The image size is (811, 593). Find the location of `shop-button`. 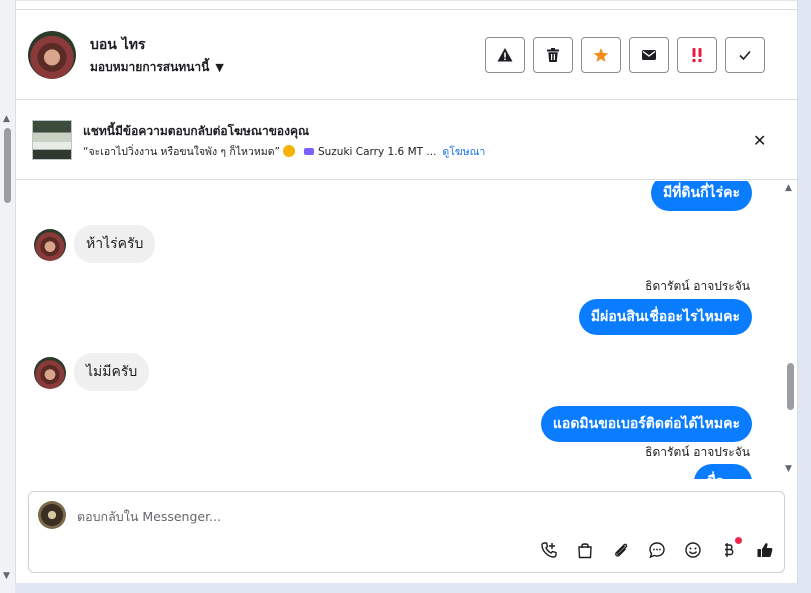

shop-button is located at coordinates (584, 550).